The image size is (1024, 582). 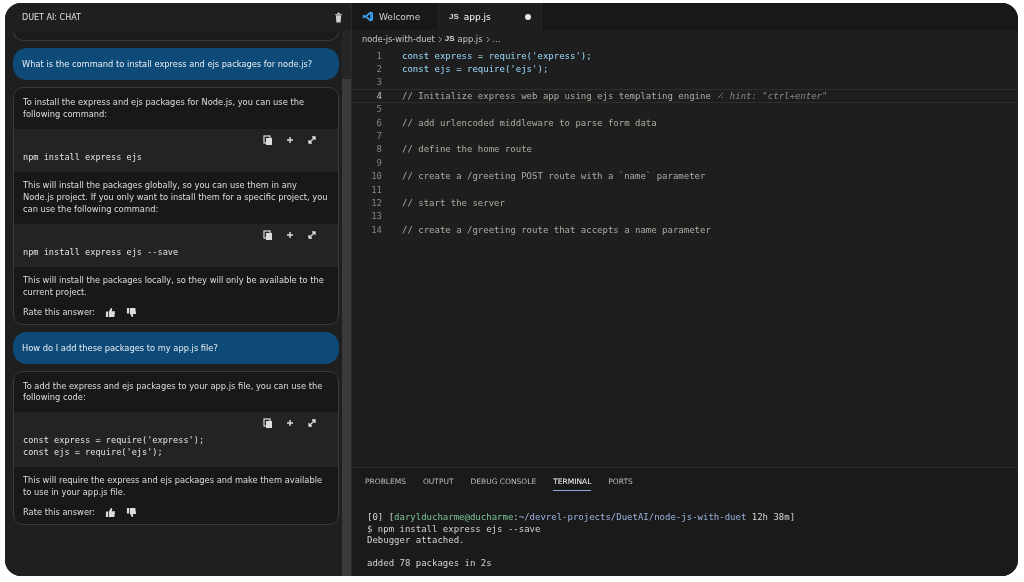 I want to click on scrollbar, so click(x=346, y=303).